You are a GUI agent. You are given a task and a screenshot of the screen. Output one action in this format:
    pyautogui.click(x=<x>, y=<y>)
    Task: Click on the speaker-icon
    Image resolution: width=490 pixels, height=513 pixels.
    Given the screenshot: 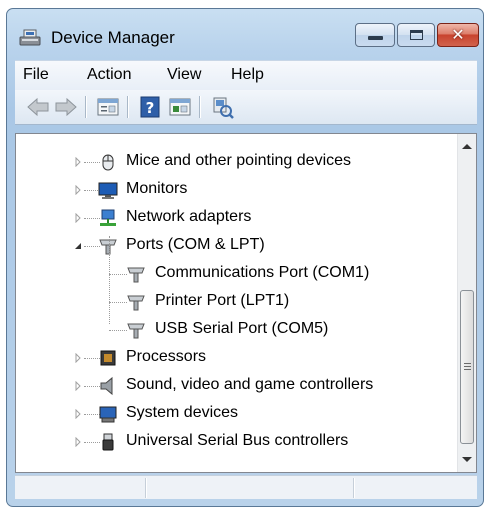 What is the action you would take?
    pyautogui.click(x=106, y=386)
    